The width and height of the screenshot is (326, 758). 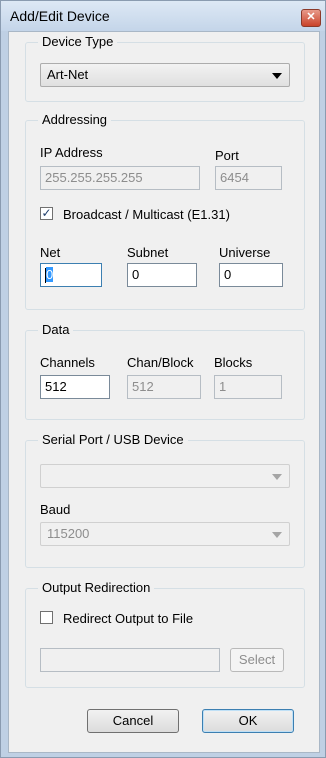 I want to click on output-file-field, so click(x=130, y=660).